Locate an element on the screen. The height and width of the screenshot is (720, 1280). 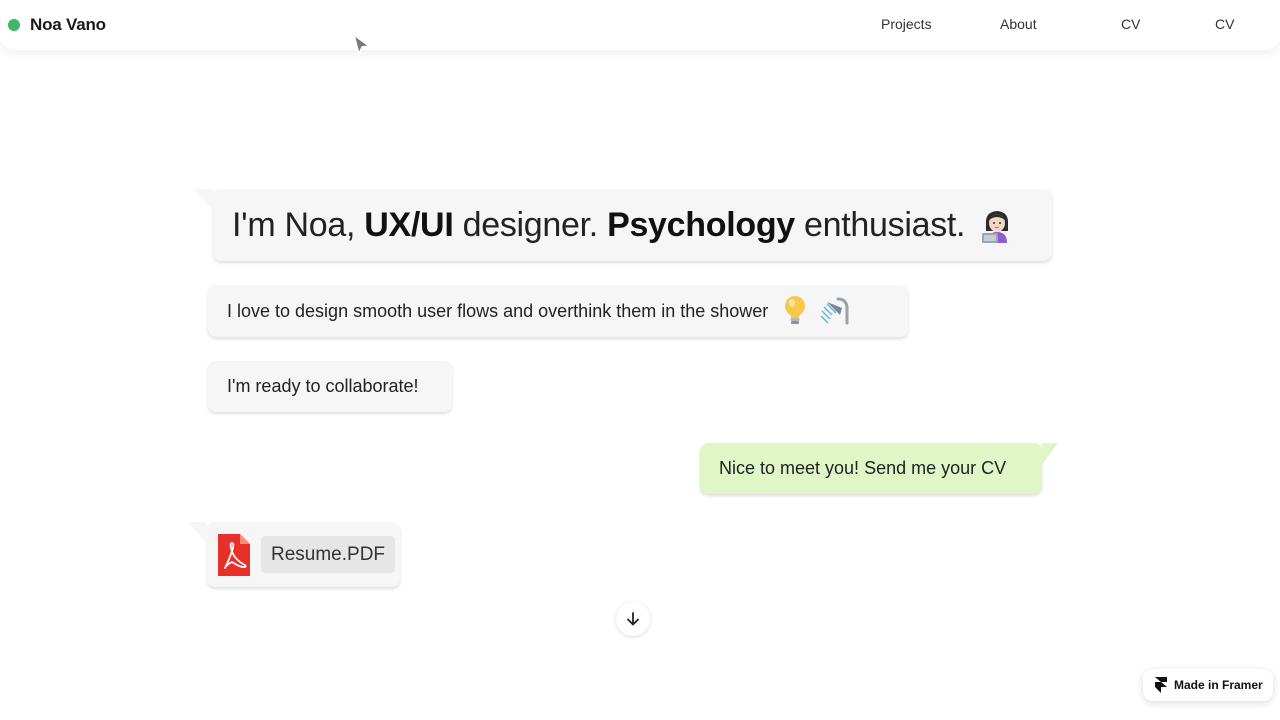
woman-technologist-icon is located at coordinates (997, 225).